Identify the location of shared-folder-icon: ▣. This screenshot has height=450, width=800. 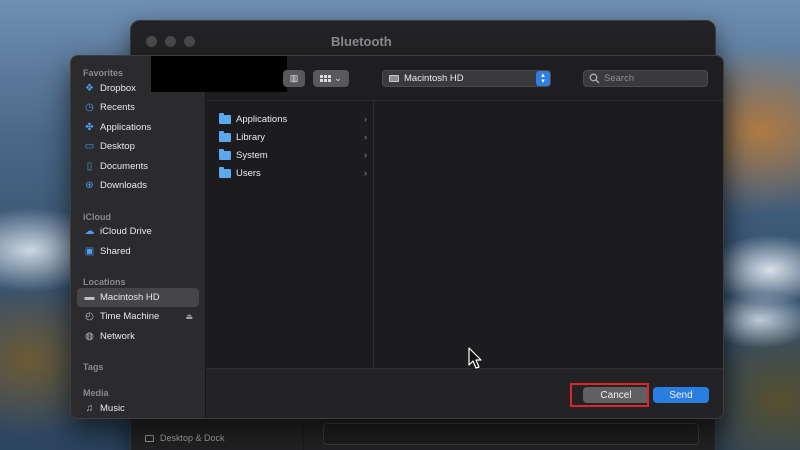
(89, 251).